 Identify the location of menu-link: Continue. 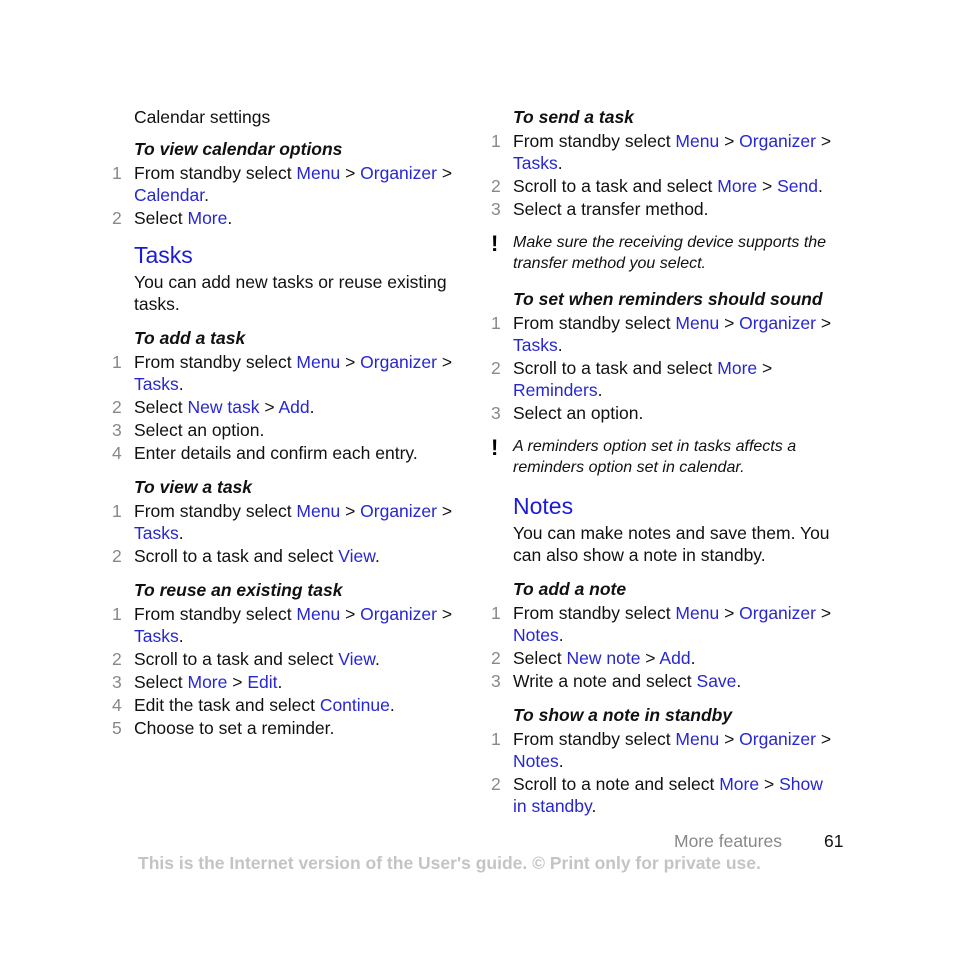
(355, 705).